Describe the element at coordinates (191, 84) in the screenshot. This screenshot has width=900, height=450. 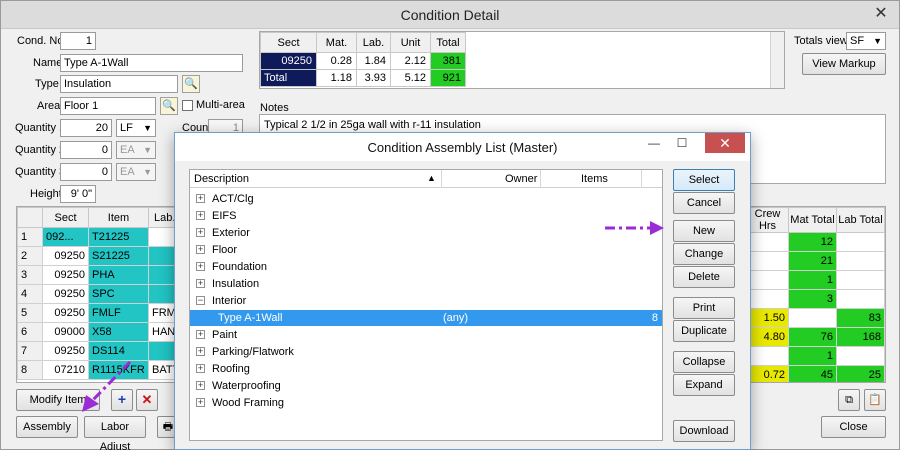
I see `type-search-icon: 🔍` at that location.